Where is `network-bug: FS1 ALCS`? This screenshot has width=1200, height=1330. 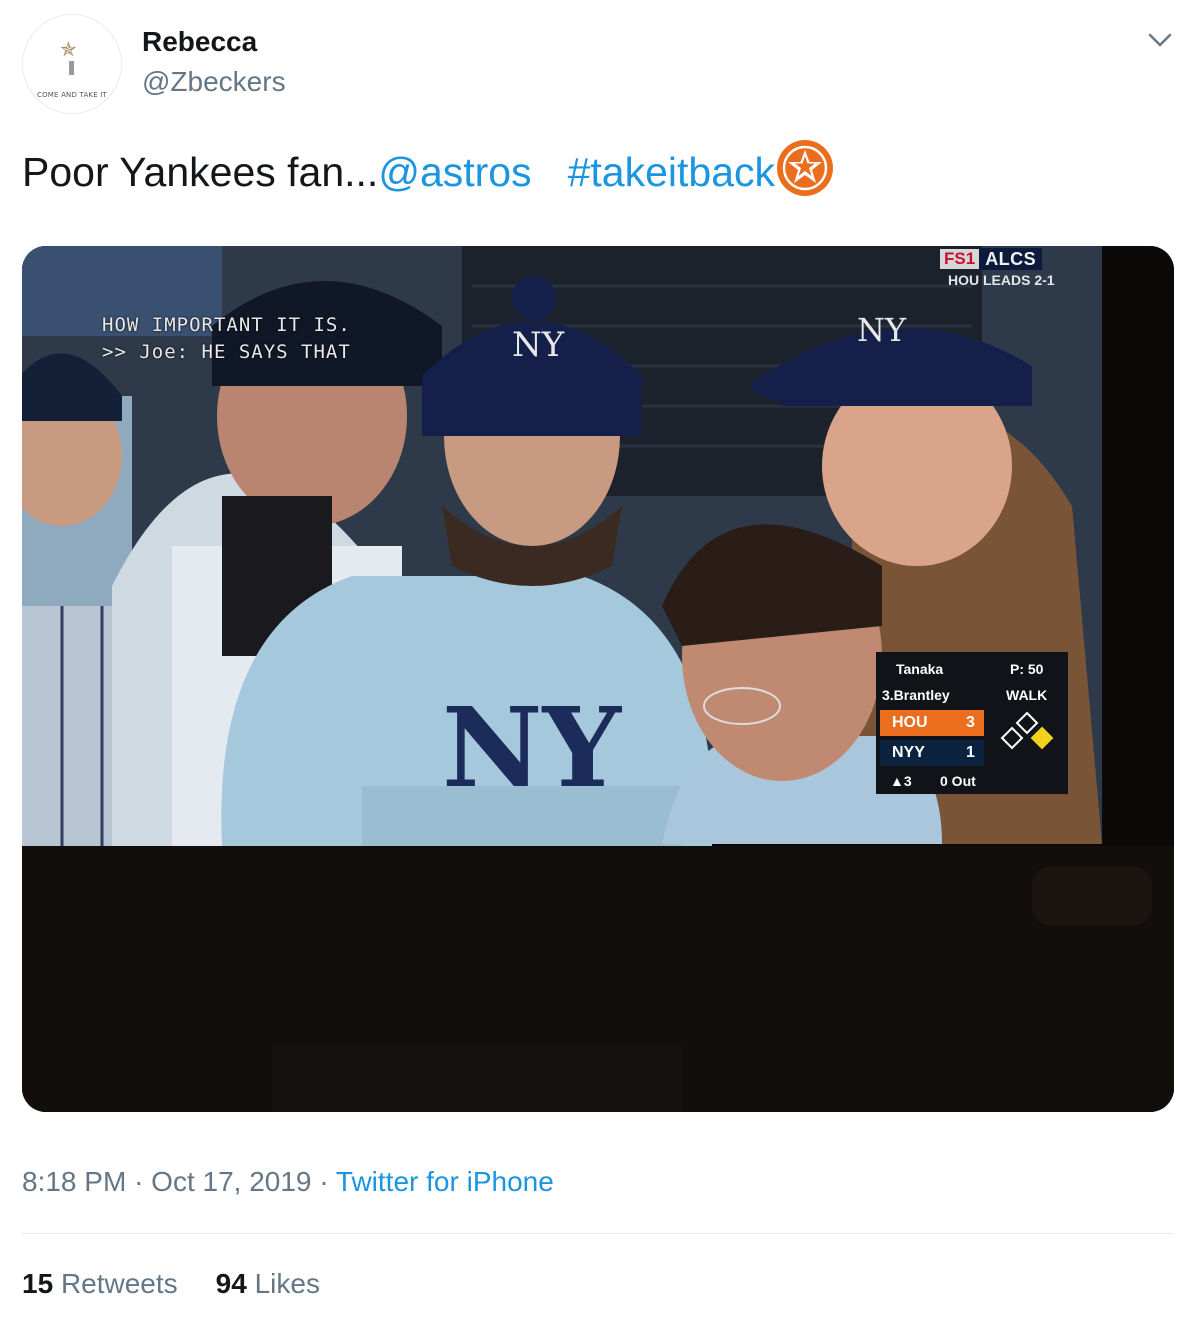 network-bug: FS1 ALCS is located at coordinates (991, 259).